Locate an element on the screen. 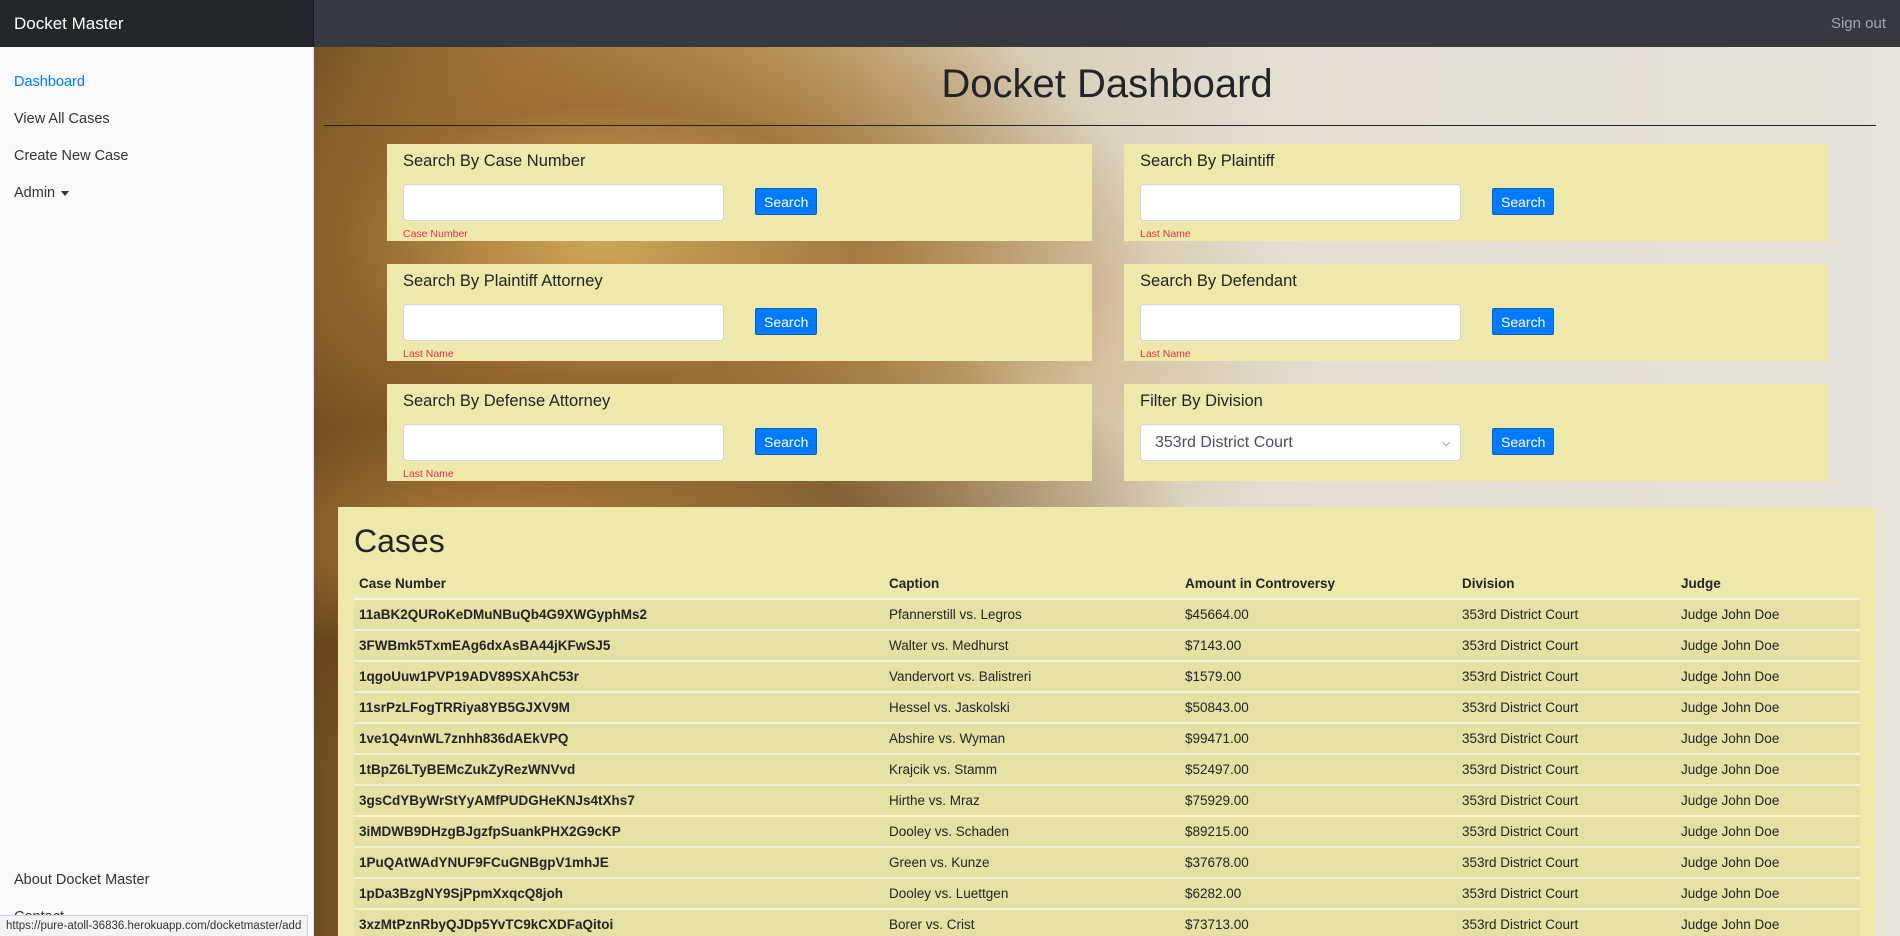 Image resolution: width=1900 pixels, height=936 pixels. caption-cell: Krajcik vs. Stamm is located at coordinates (1032, 769).